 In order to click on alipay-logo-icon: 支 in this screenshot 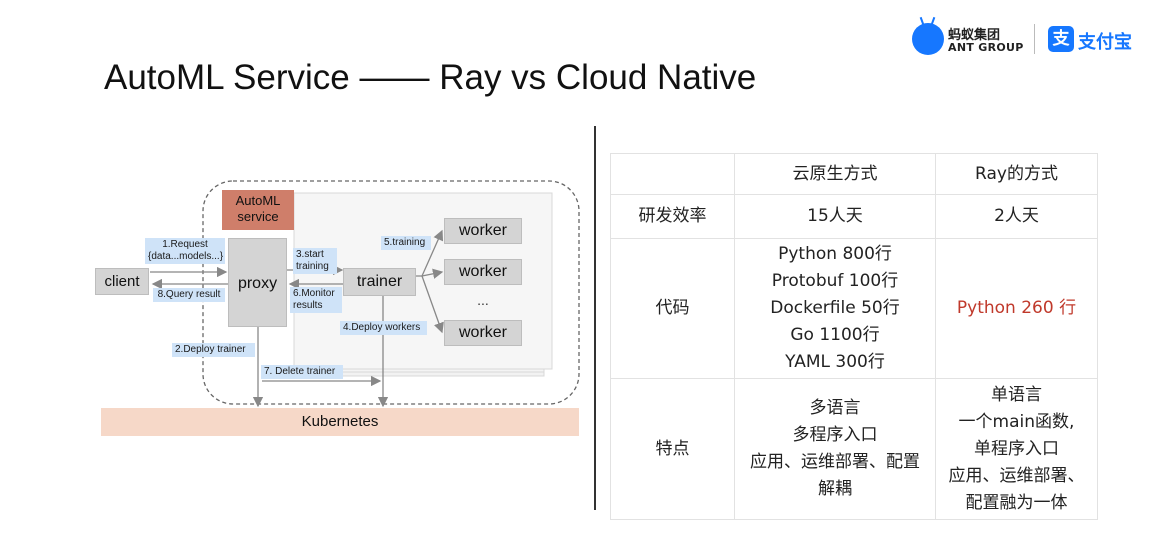, I will do `click(1061, 39)`.